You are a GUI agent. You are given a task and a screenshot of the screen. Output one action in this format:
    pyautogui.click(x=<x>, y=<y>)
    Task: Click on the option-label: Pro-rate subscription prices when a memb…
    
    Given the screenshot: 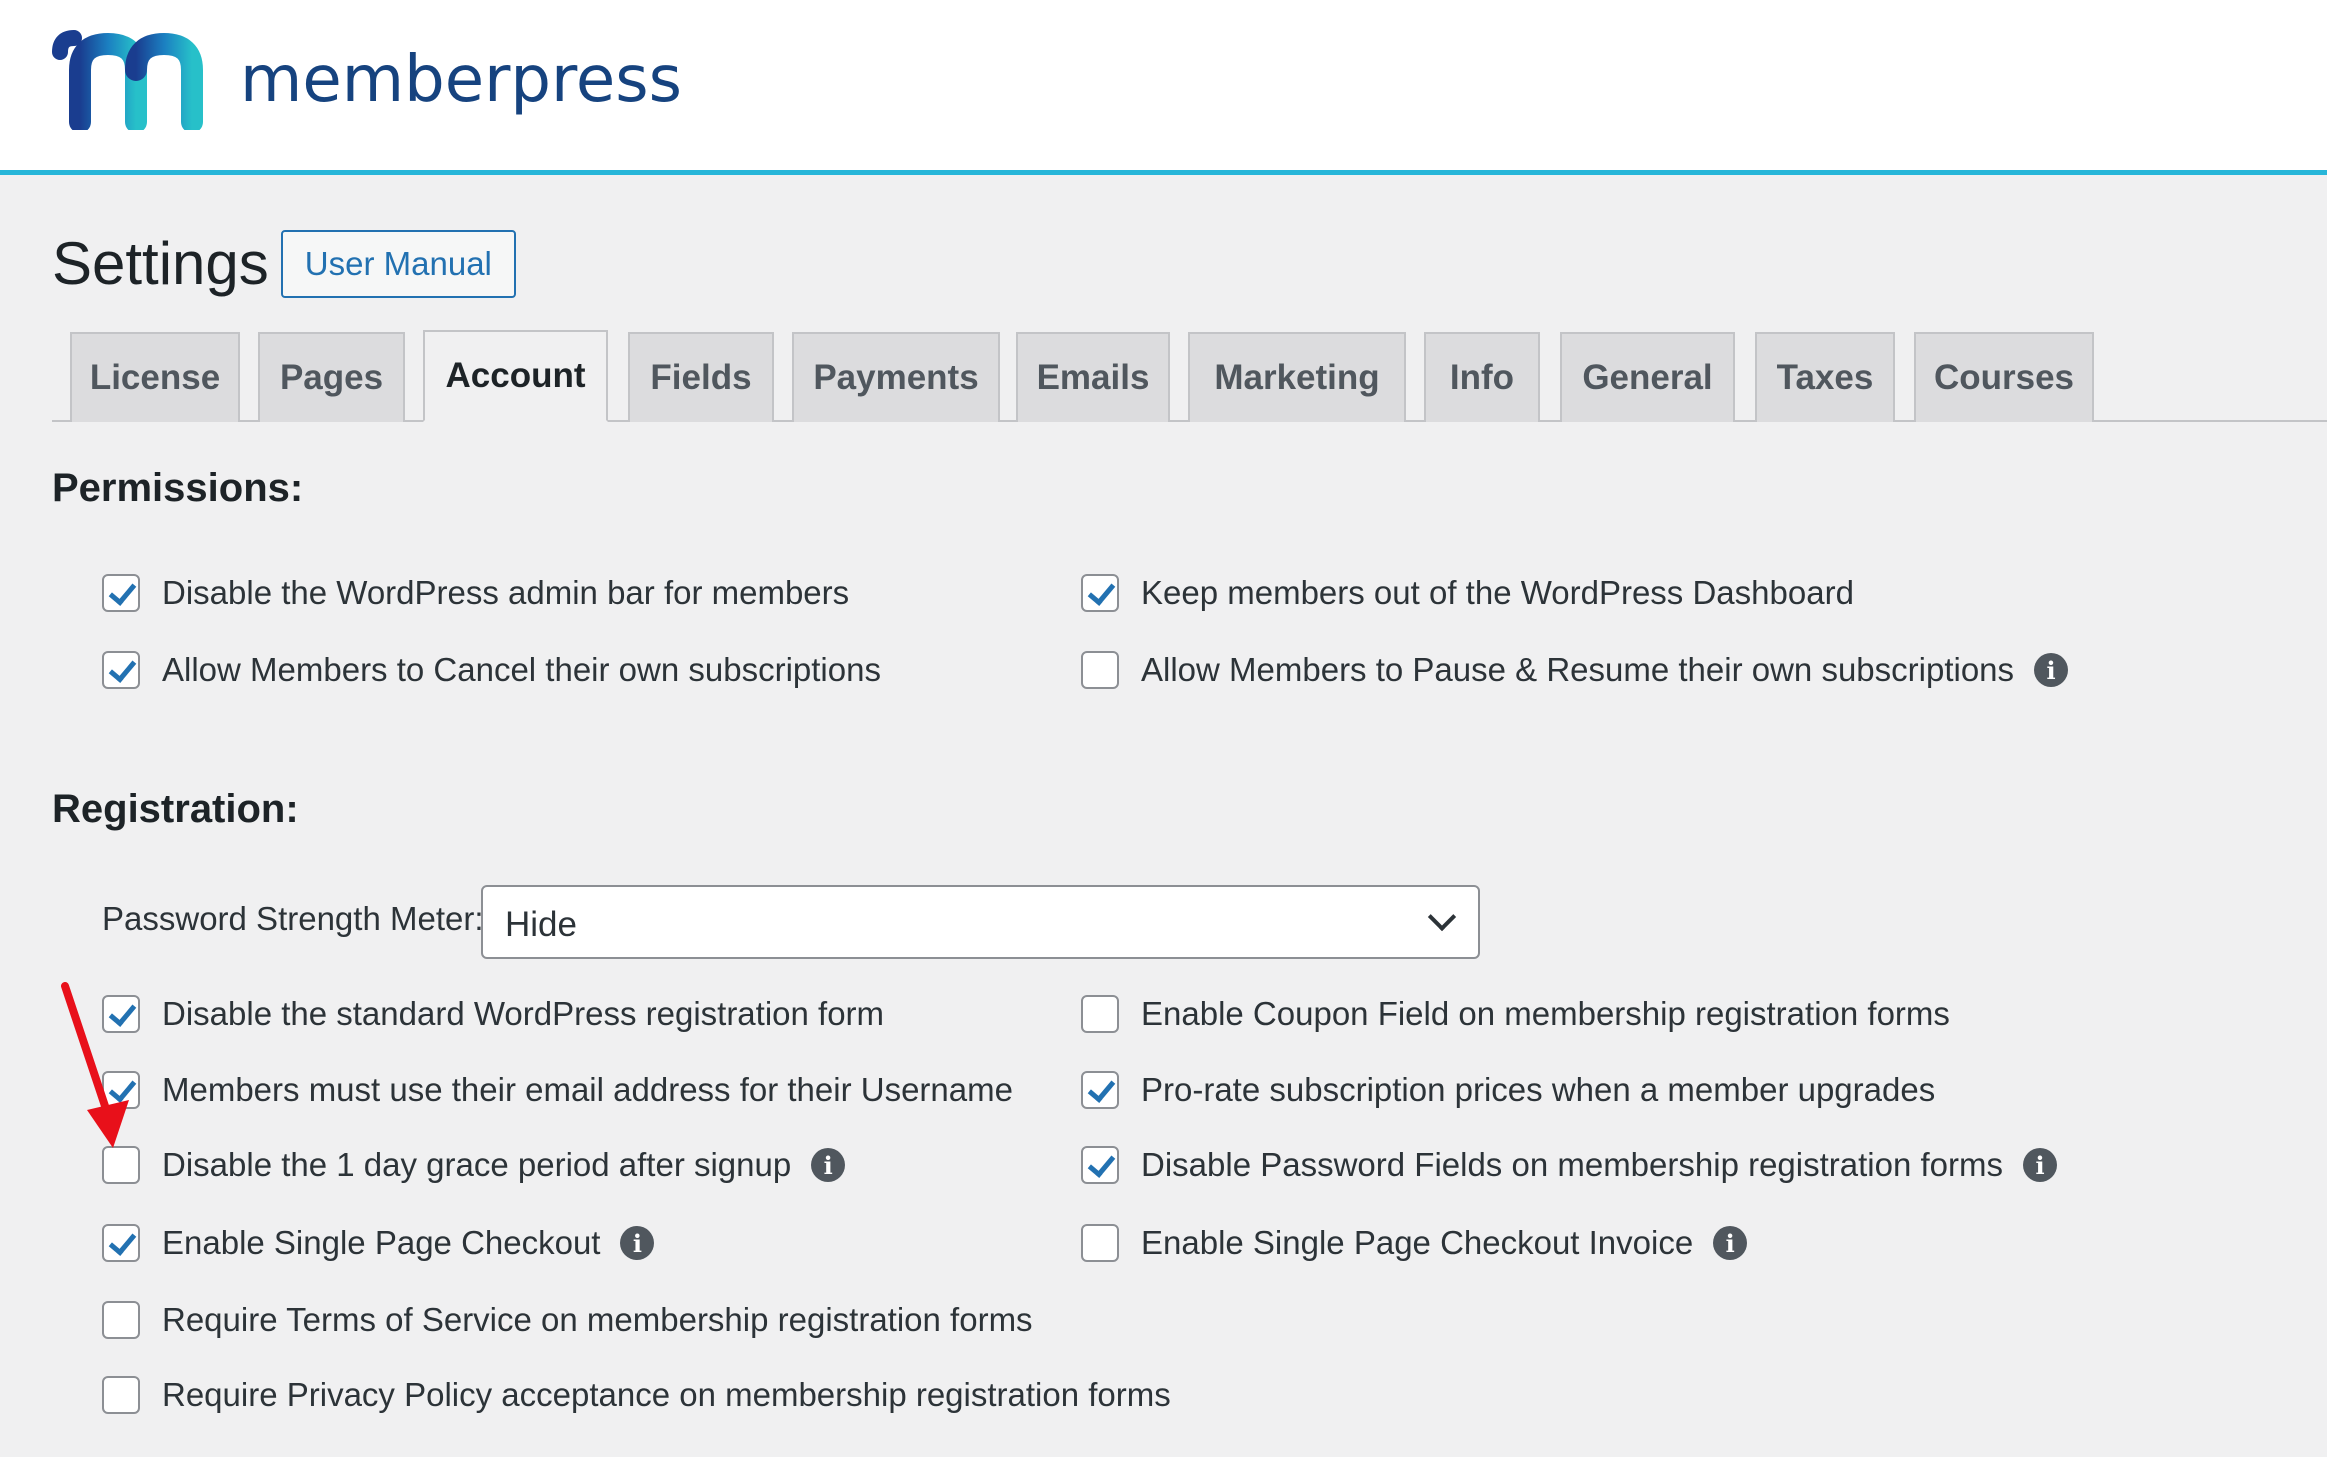 What is the action you would take?
    pyautogui.click(x=1538, y=1089)
    